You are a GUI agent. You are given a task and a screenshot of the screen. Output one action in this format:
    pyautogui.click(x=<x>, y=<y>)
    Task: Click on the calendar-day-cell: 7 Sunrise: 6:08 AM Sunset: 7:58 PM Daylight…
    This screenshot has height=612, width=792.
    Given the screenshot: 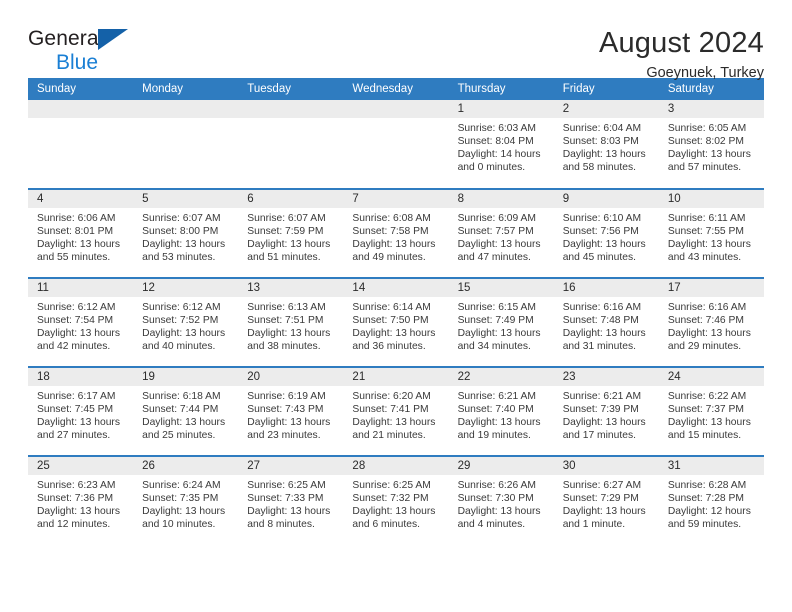 What is the action you would take?
    pyautogui.click(x=396, y=233)
    